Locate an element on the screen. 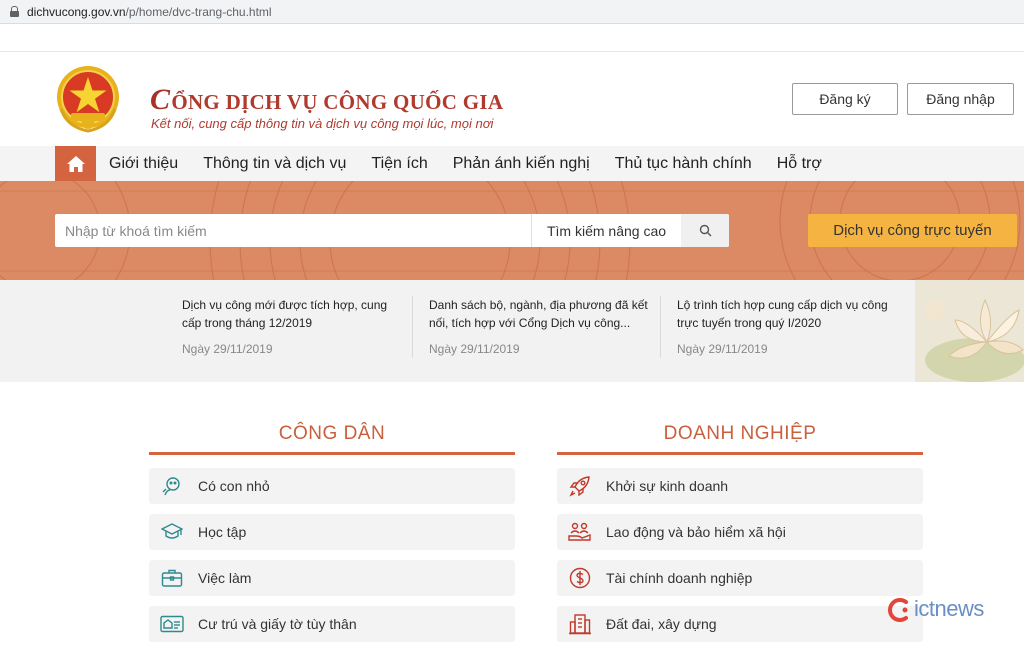 The image size is (1024, 646). nav-home-button is located at coordinates (75, 163).